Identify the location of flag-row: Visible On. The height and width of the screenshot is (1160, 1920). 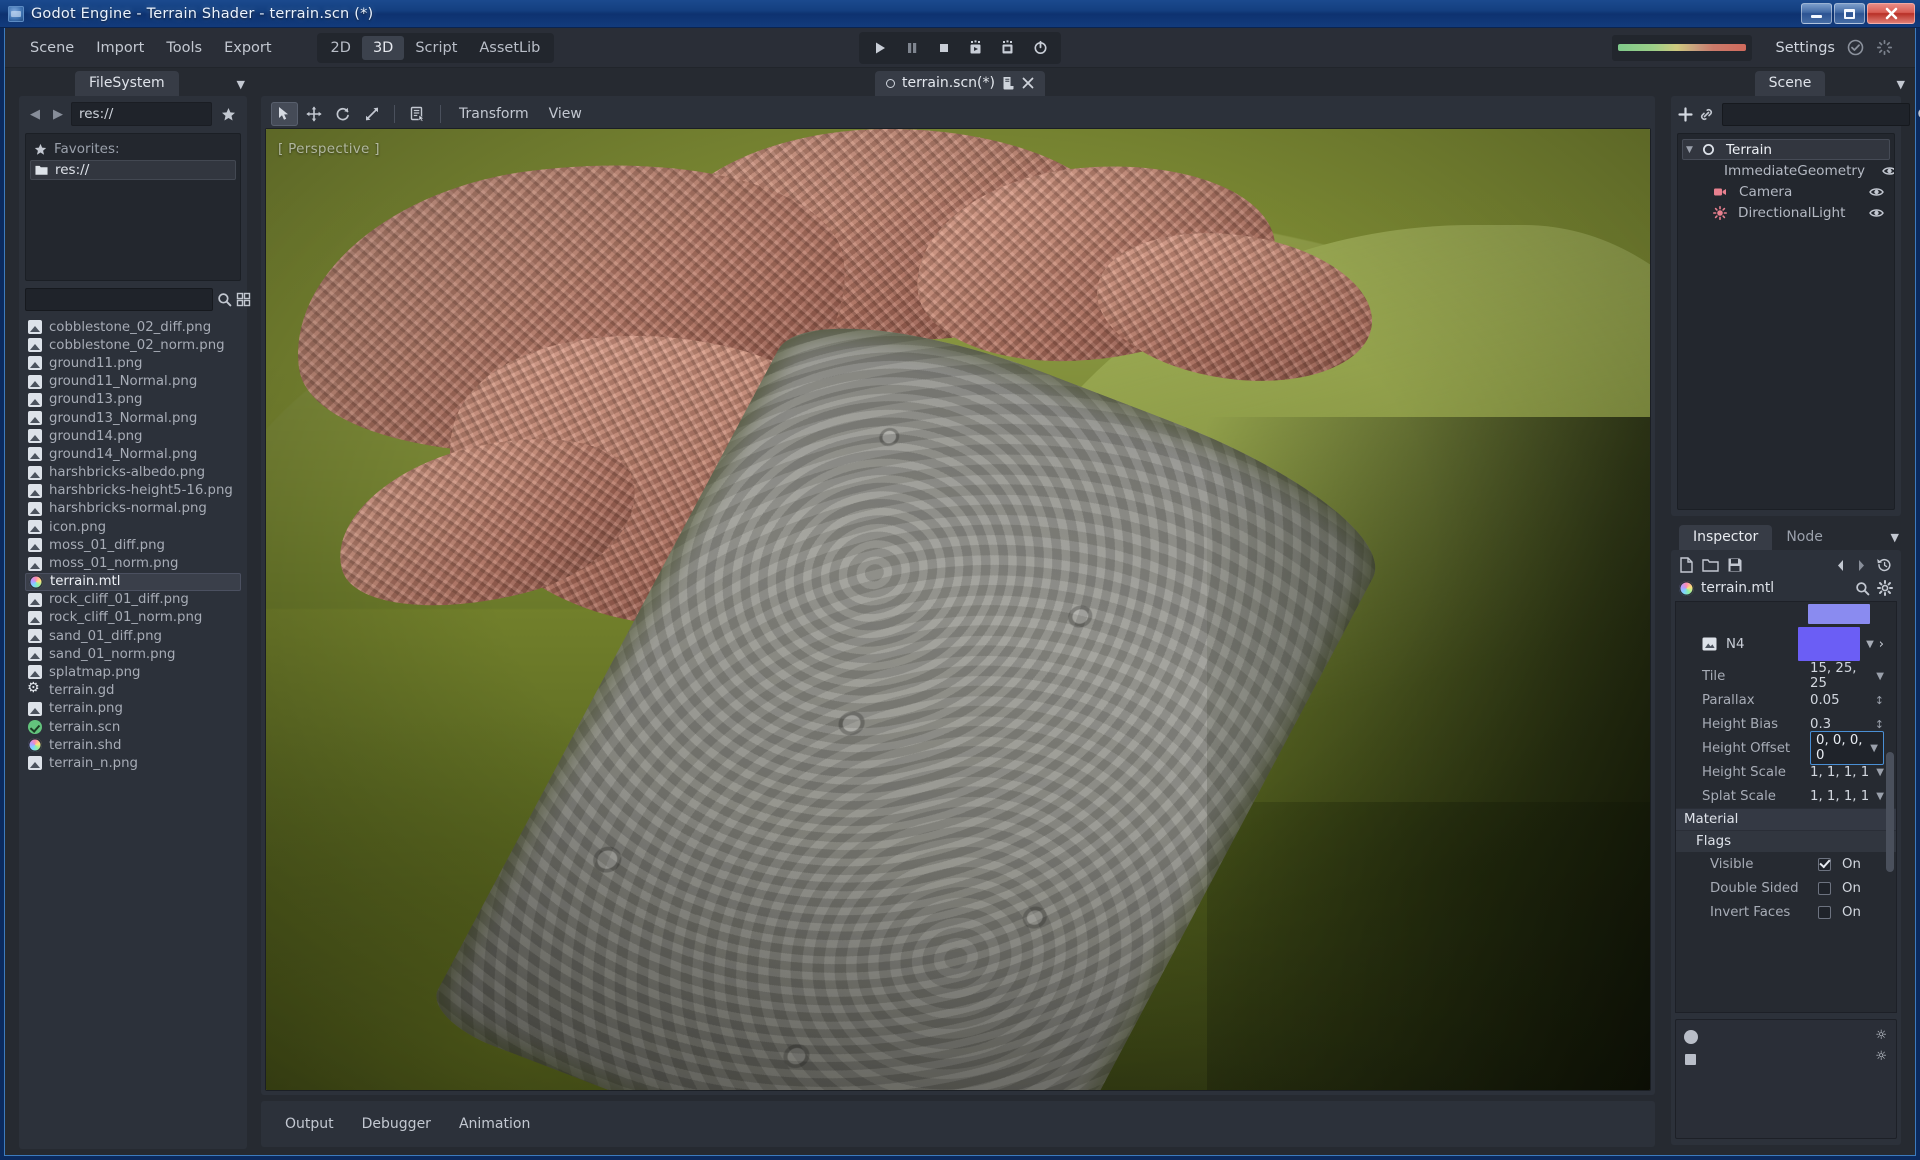
(1786, 864).